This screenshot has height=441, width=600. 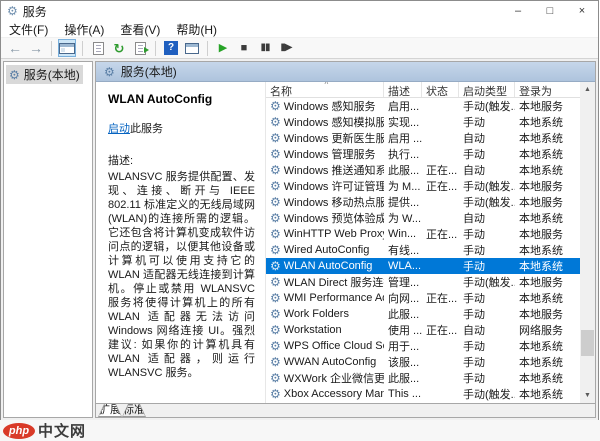 I want to click on pane-header-title: 服务(本地), so click(x=148, y=72).